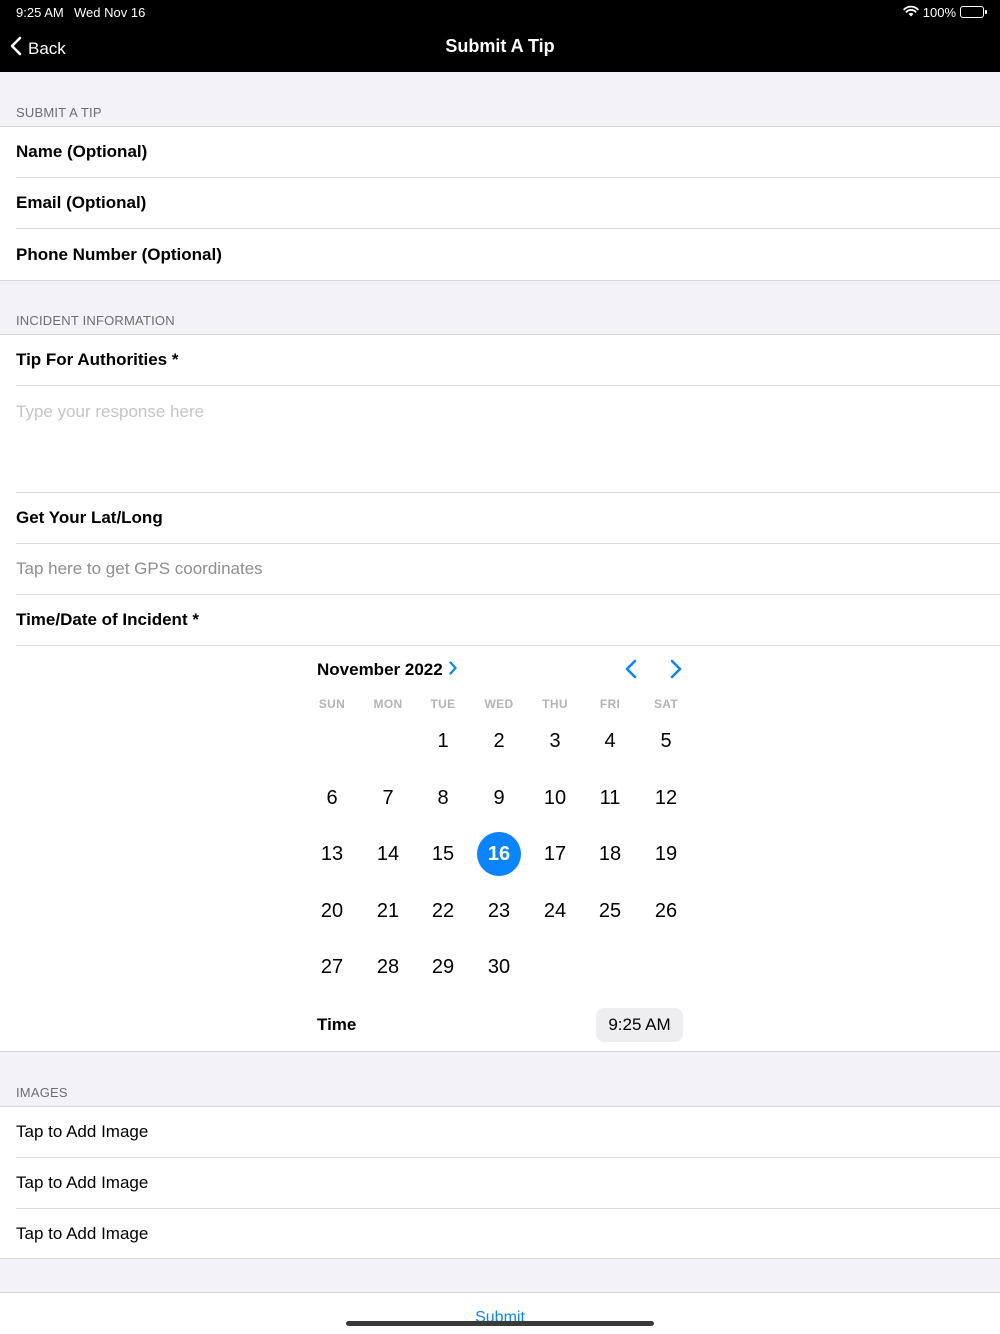 This screenshot has height=1334, width=1000. I want to click on calendar-day: 29, so click(443, 967).